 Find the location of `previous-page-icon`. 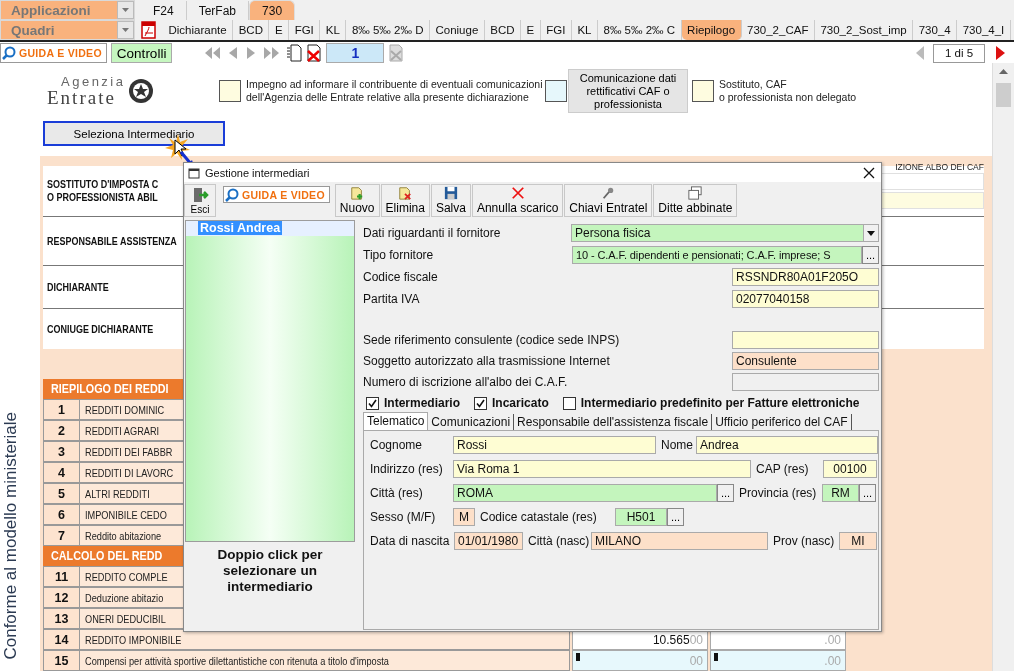

previous-page-icon is located at coordinates (920, 53).